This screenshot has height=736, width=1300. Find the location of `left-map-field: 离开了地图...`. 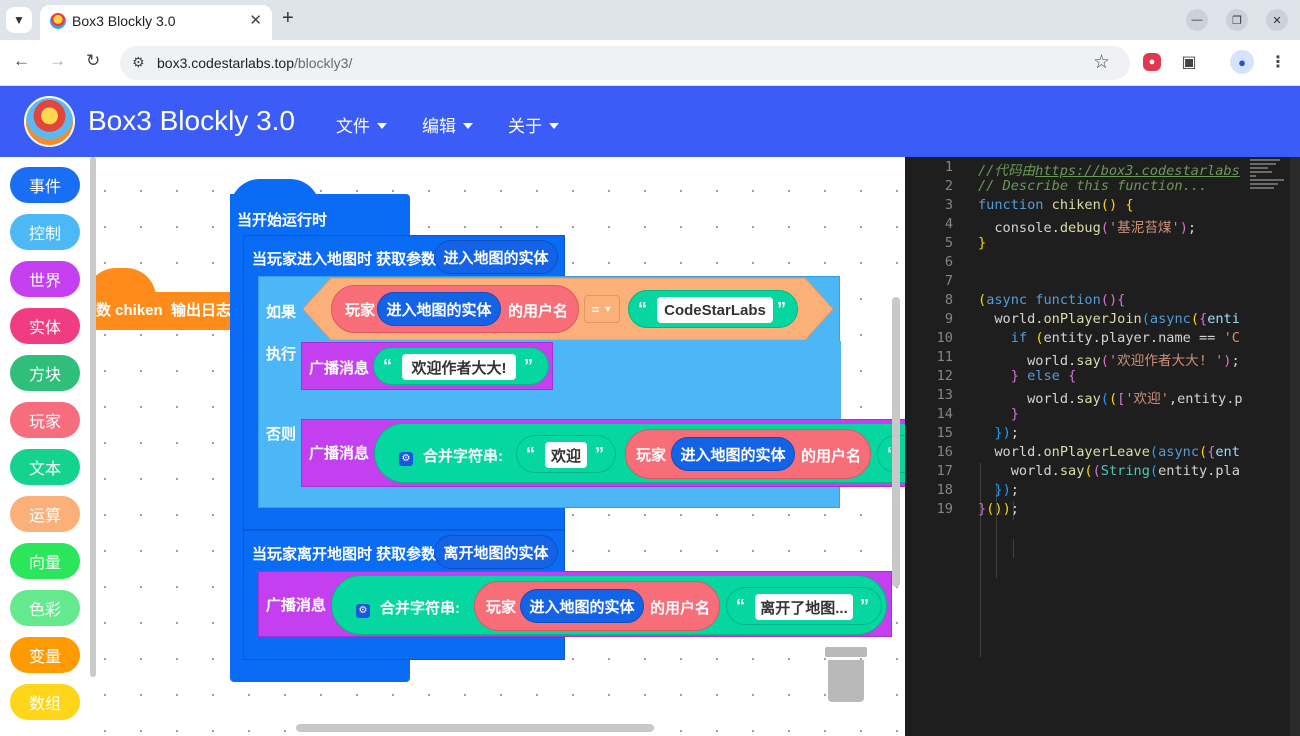

left-map-field: 离开了地图... is located at coordinates (804, 607).